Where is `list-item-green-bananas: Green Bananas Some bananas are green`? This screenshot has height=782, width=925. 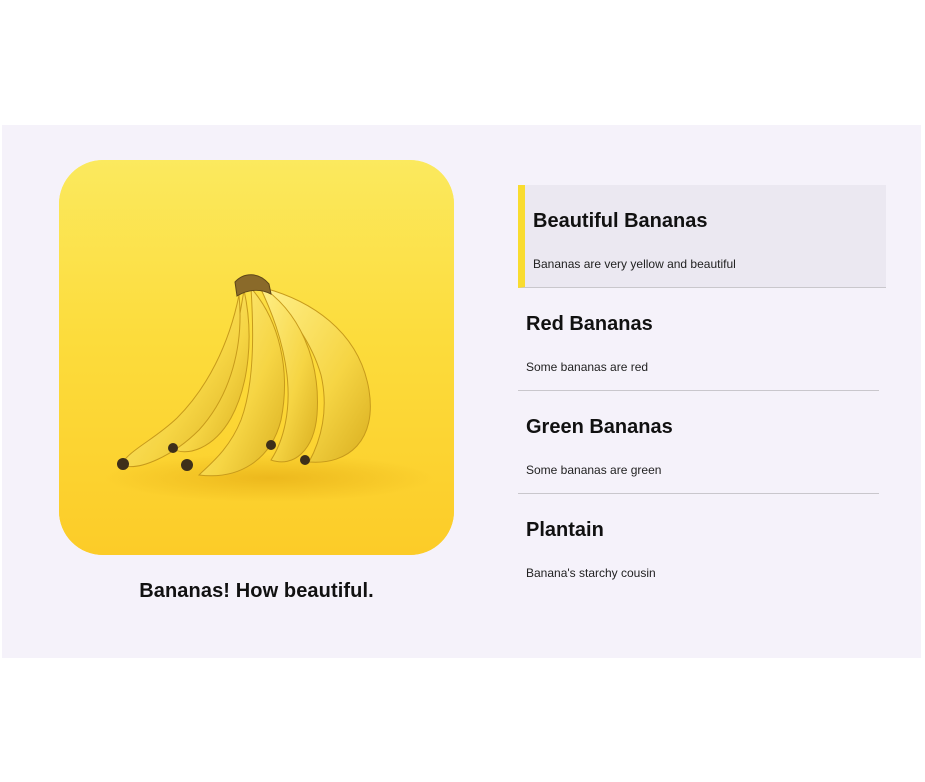 list-item-green-bananas: Green Bananas Some bananas are green is located at coordinates (698, 442).